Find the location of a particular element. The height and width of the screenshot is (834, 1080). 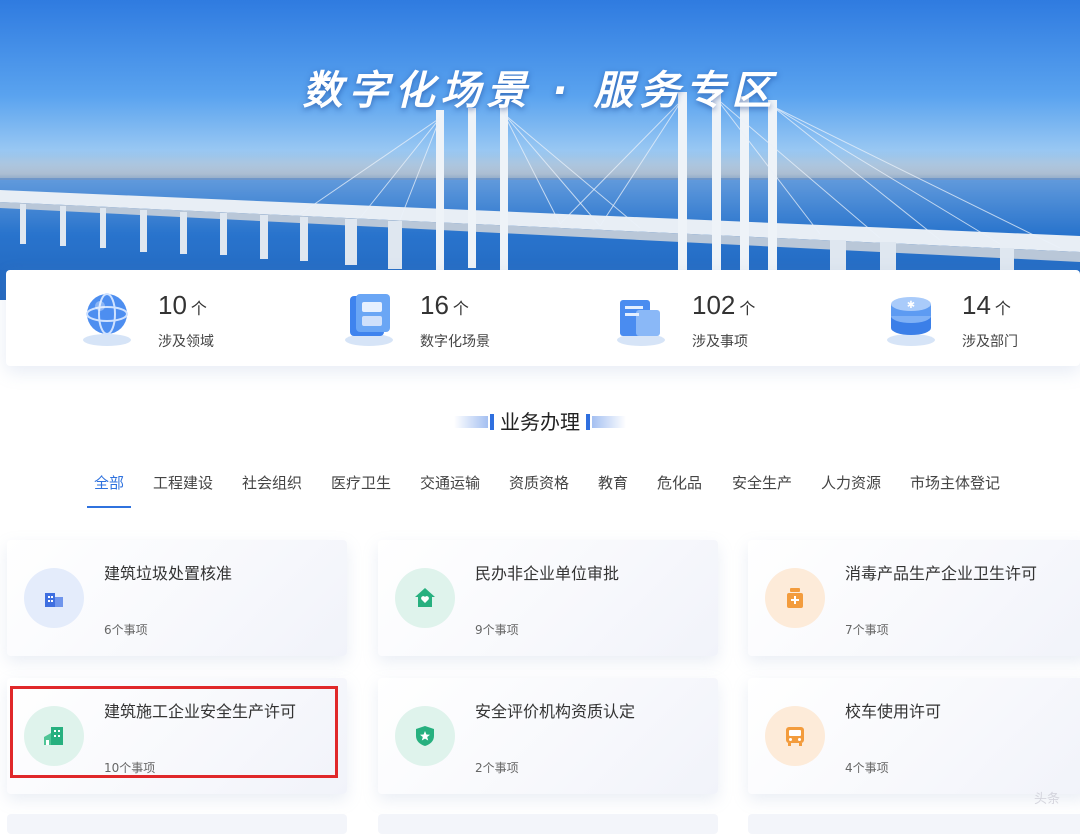

tab-human-resources: 人力资源 is located at coordinates (851, 482).